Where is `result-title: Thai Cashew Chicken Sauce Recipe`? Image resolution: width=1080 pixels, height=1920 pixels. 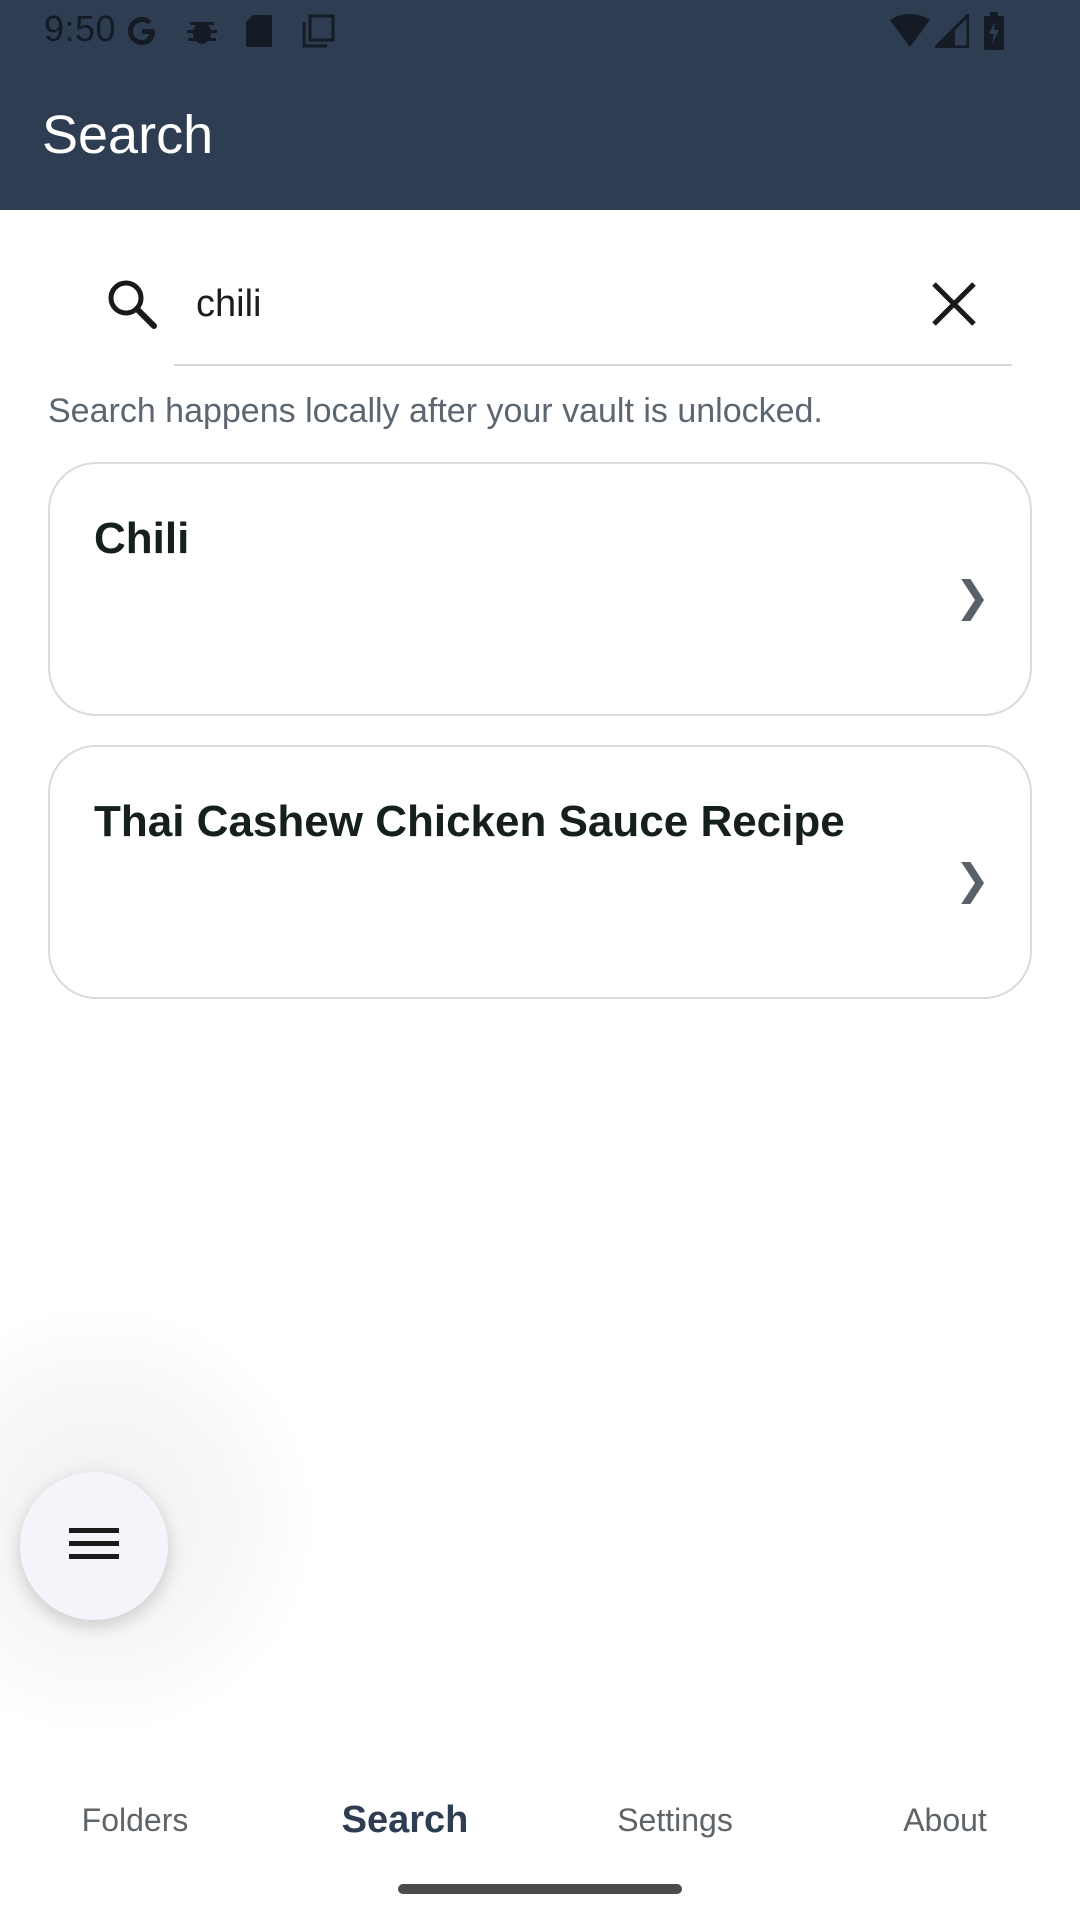 result-title: Thai Cashew Chicken Sauce Recipe is located at coordinates (469, 821).